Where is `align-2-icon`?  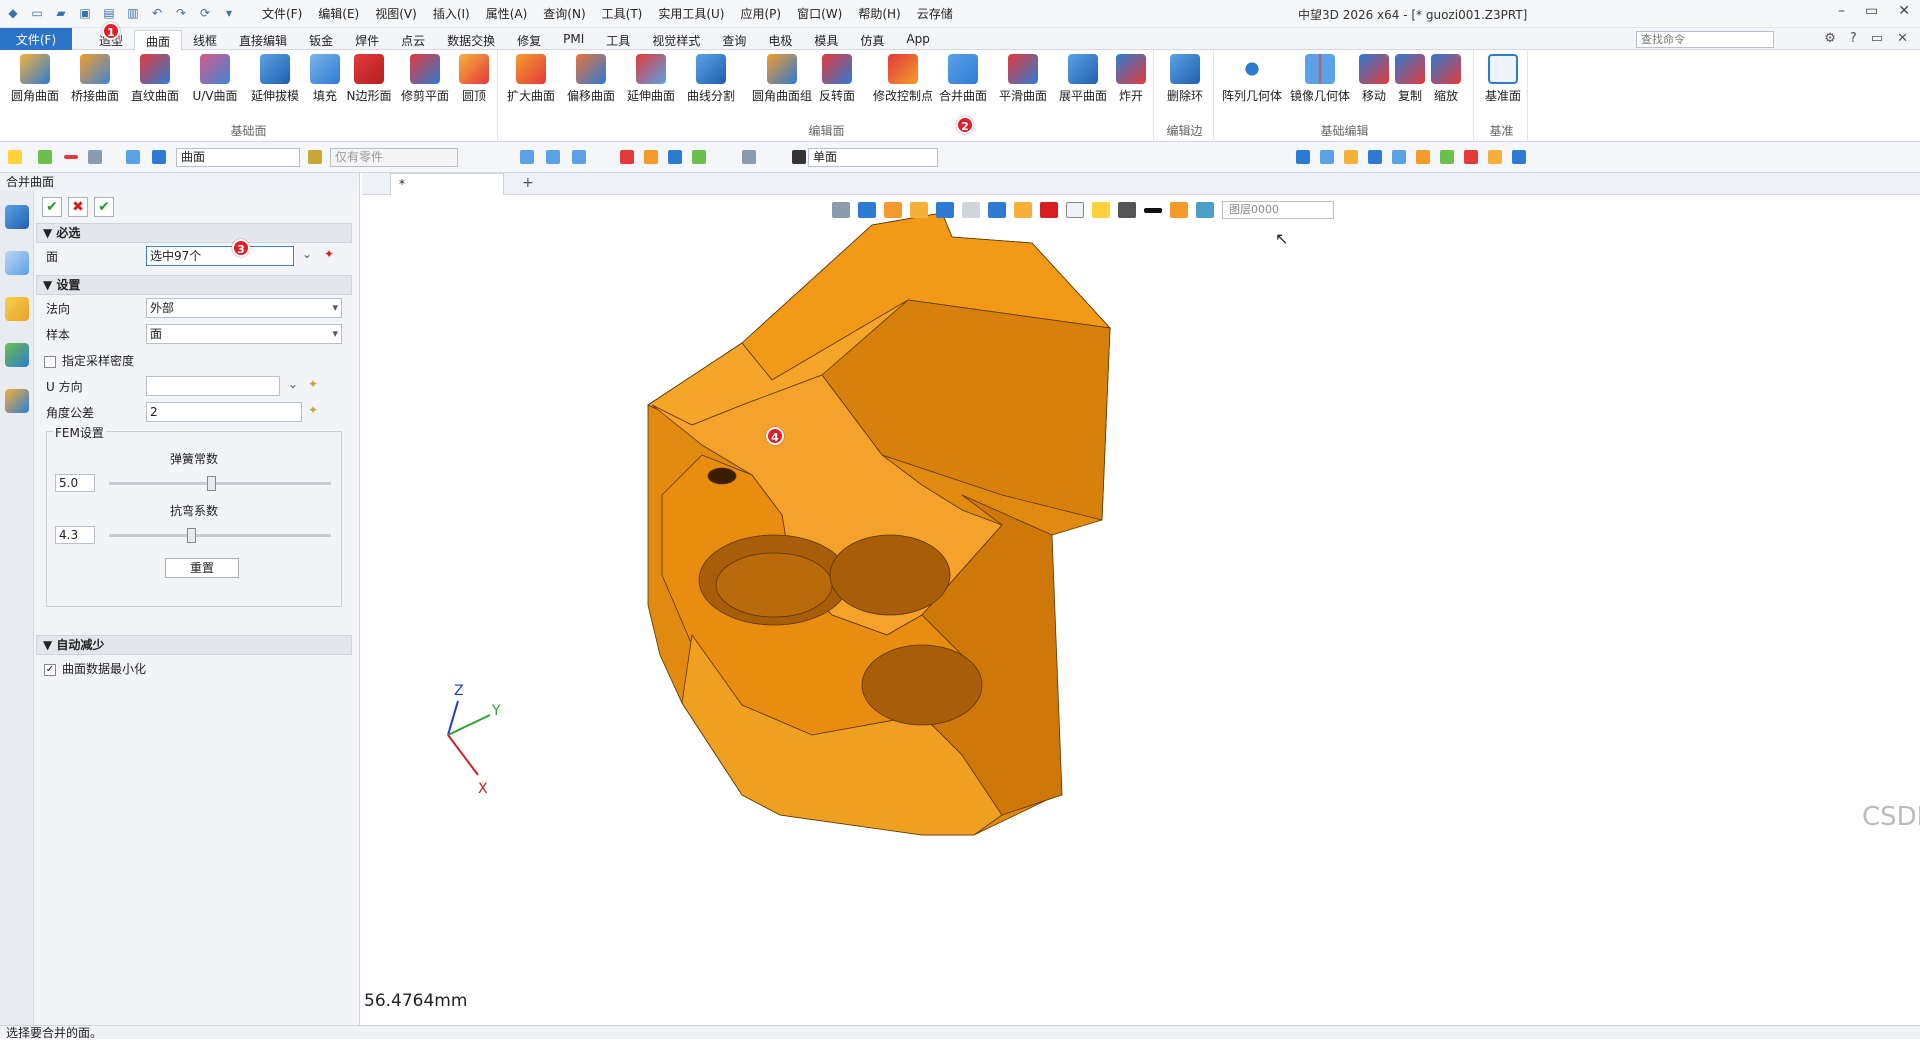
align-2-icon is located at coordinates (553, 157).